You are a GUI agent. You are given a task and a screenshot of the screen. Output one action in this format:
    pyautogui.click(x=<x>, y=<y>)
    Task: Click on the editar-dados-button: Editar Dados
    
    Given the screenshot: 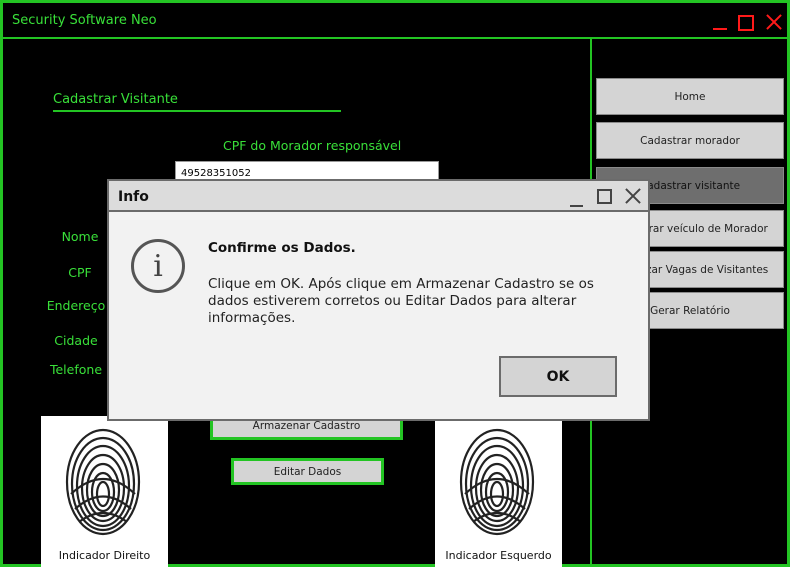 What is the action you would take?
    pyautogui.click(x=307, y=471)
    